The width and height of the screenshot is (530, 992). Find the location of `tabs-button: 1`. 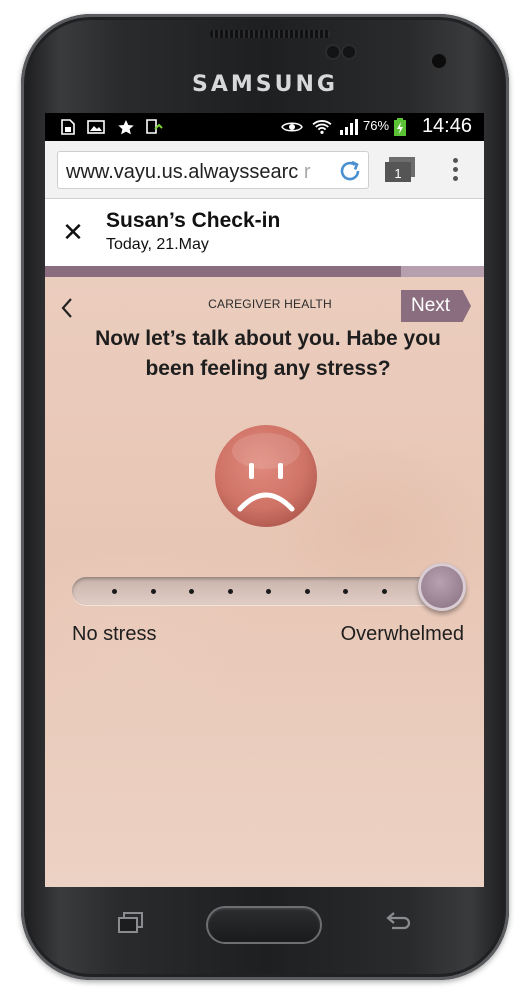

tabs-button: 1 is located at coordinates (401, 171).